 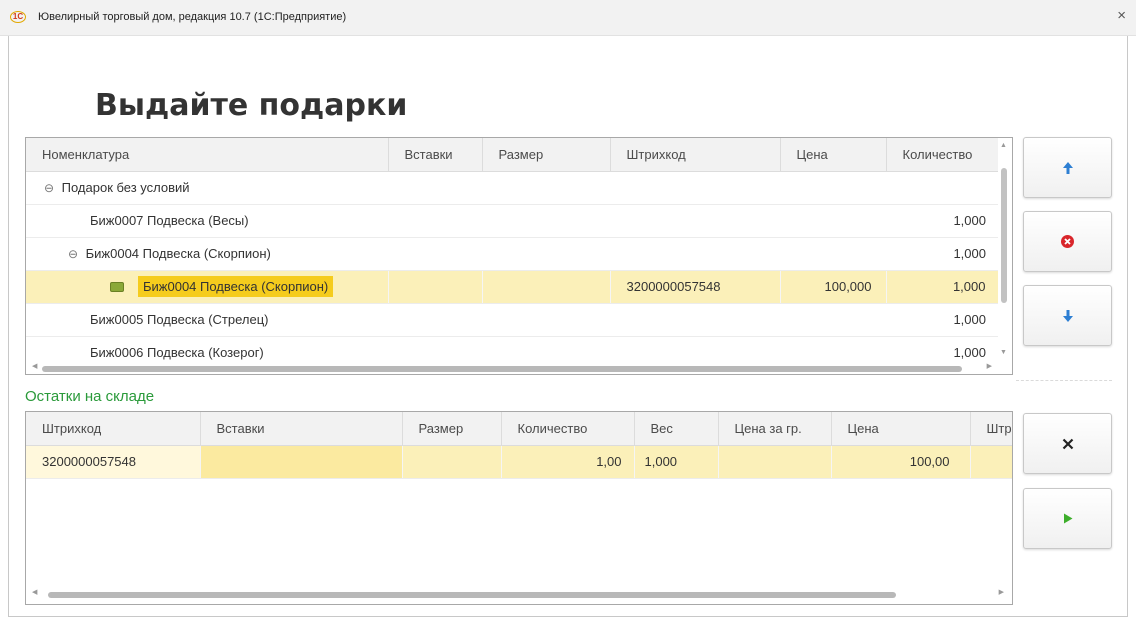 I want to click on cancel-button, so click(x=1067, y=443).